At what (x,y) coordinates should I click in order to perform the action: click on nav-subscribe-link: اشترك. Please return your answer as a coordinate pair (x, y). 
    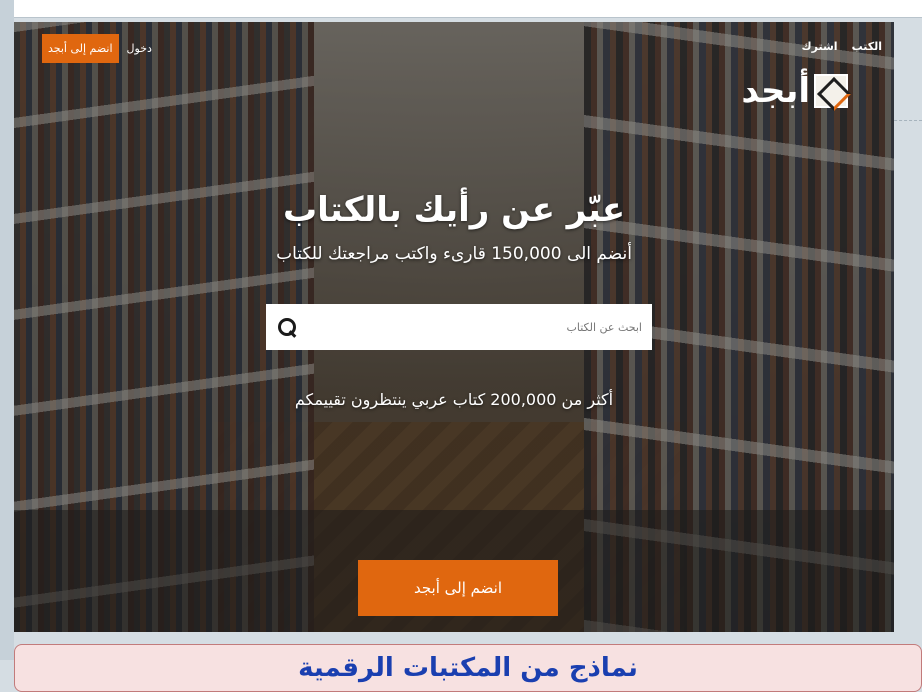
    Looking at the image, I should click on (820, 46).